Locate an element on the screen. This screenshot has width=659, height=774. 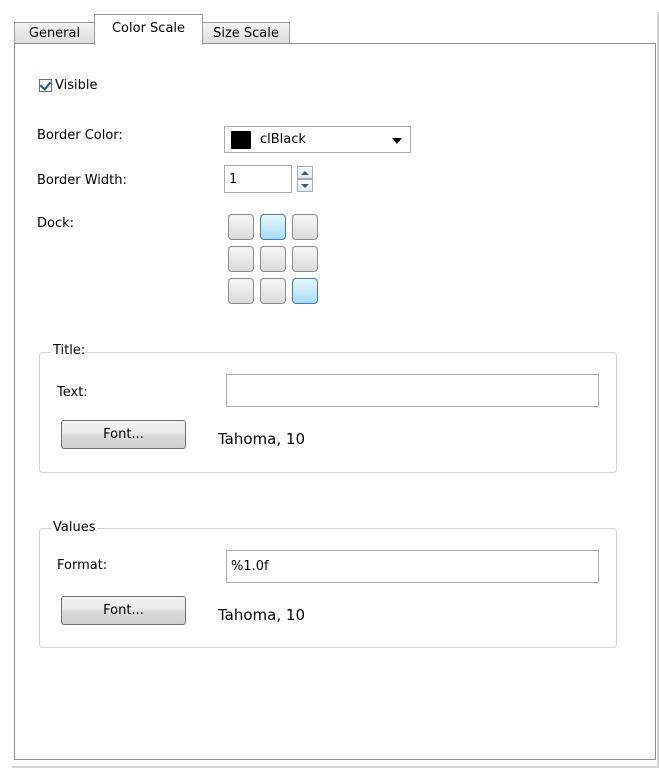
dock-top-left is located at coordinates (241, 227).